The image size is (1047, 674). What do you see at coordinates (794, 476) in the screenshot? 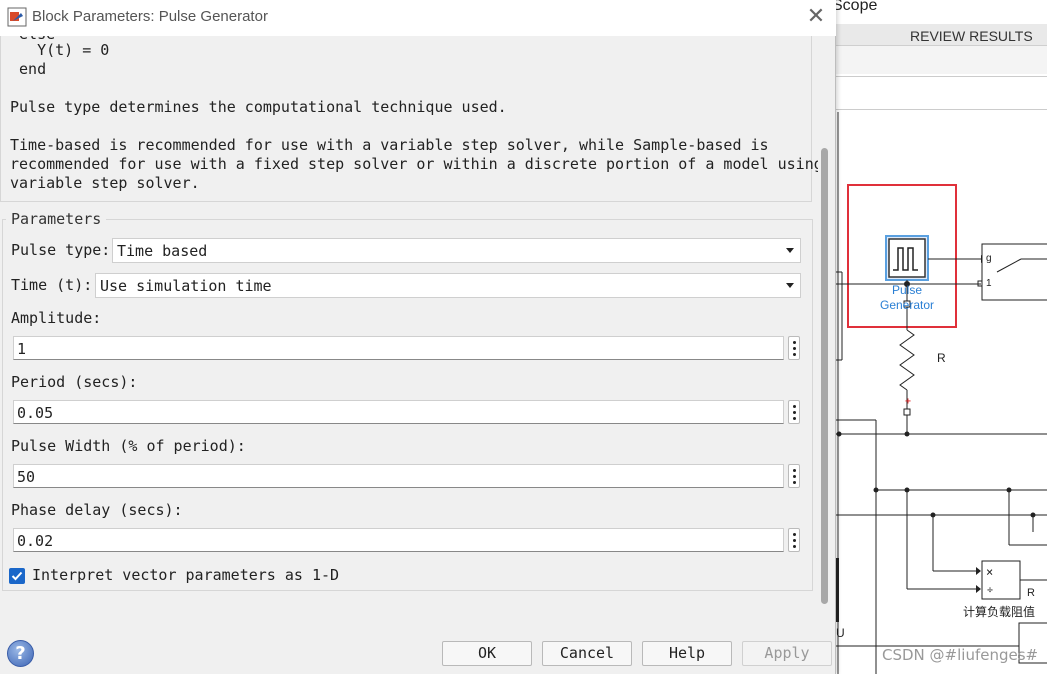
I see `pulse-width-more-options-icon` at bounding box center [794, 476].